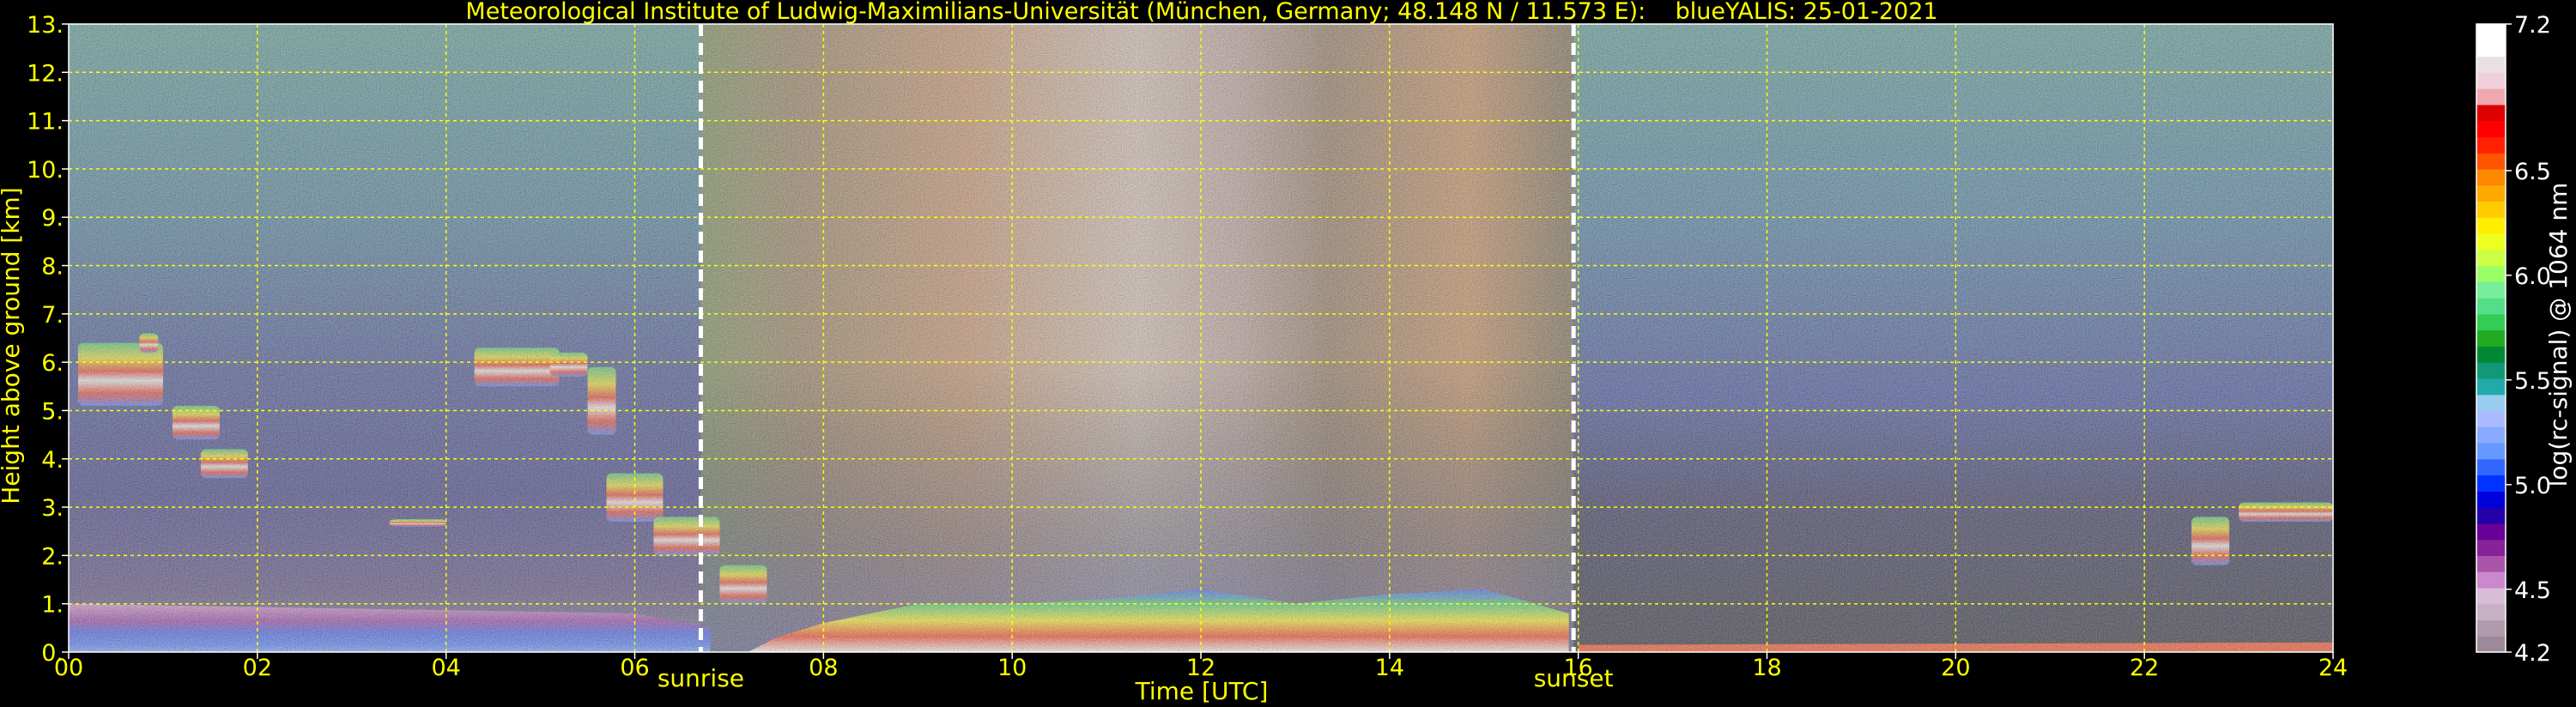 The width and height of the screenshot is (2576, 707). I want to click on y-tick-label: 5., so click(52, 411).